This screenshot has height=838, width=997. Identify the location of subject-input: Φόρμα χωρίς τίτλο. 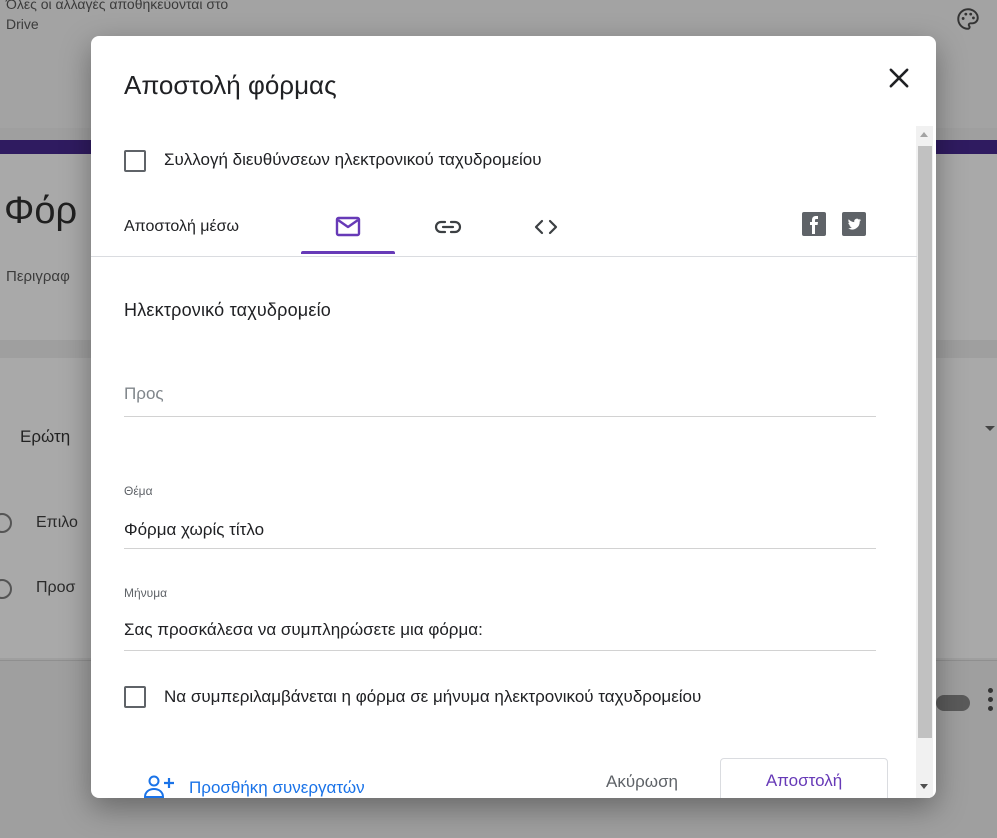
(500, 530).